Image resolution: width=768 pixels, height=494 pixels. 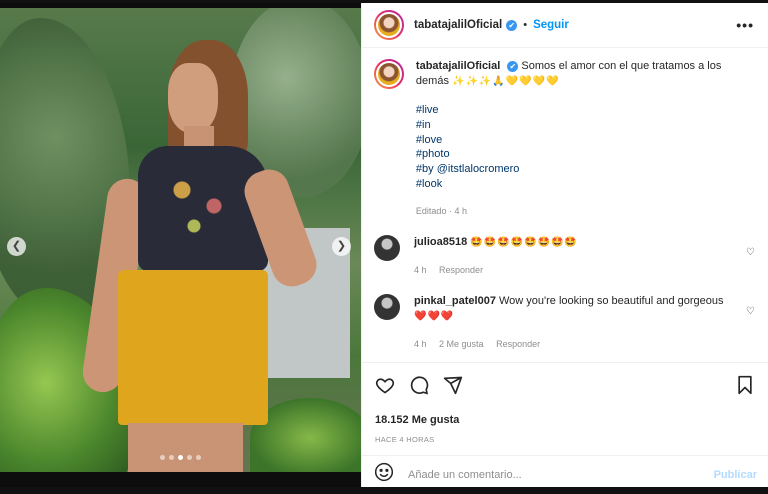 What do you see at coordinates (16, 246) in the screenshot?
I see `chevron-left-icon: ❮` at bounding box center [16, 246].